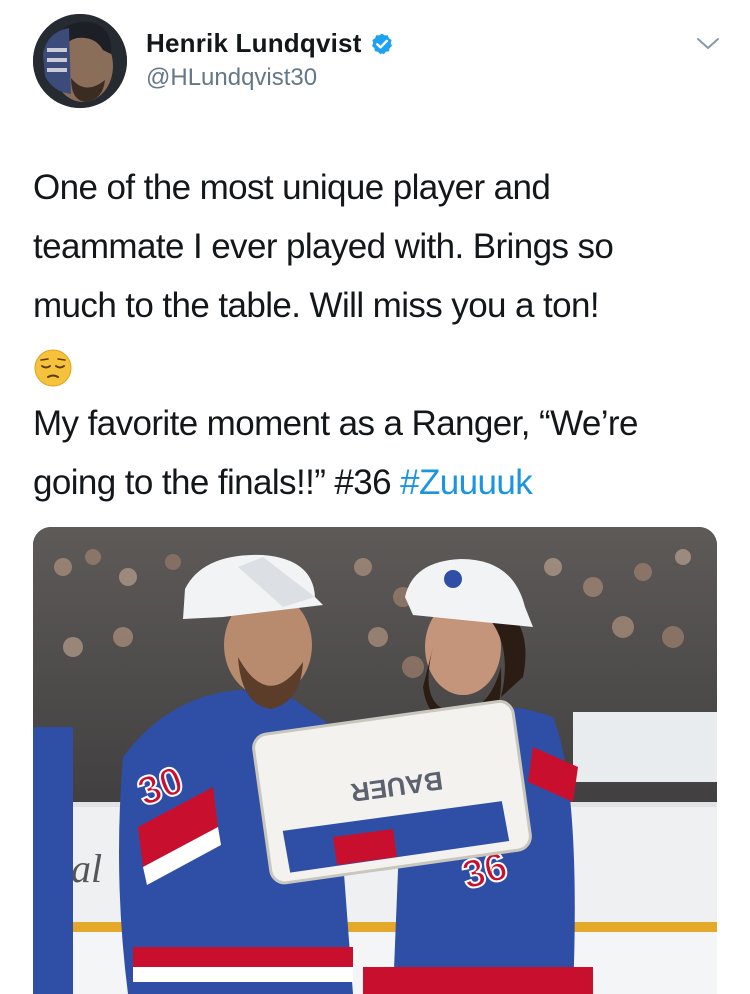 The height and width of the screenshot is (994, 750). What do you see at coordinates (53, 367) in the screenshot?
I see `pensive-face-emoji` at bounding box center [53, 367].